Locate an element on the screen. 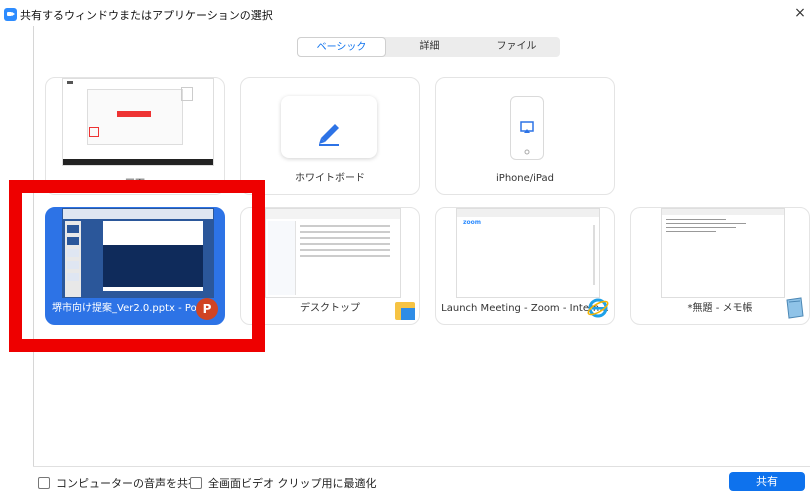 Image resolution: width=810 pixels, height=491 pixels. folder-icon is located at coordinates (405, 311).